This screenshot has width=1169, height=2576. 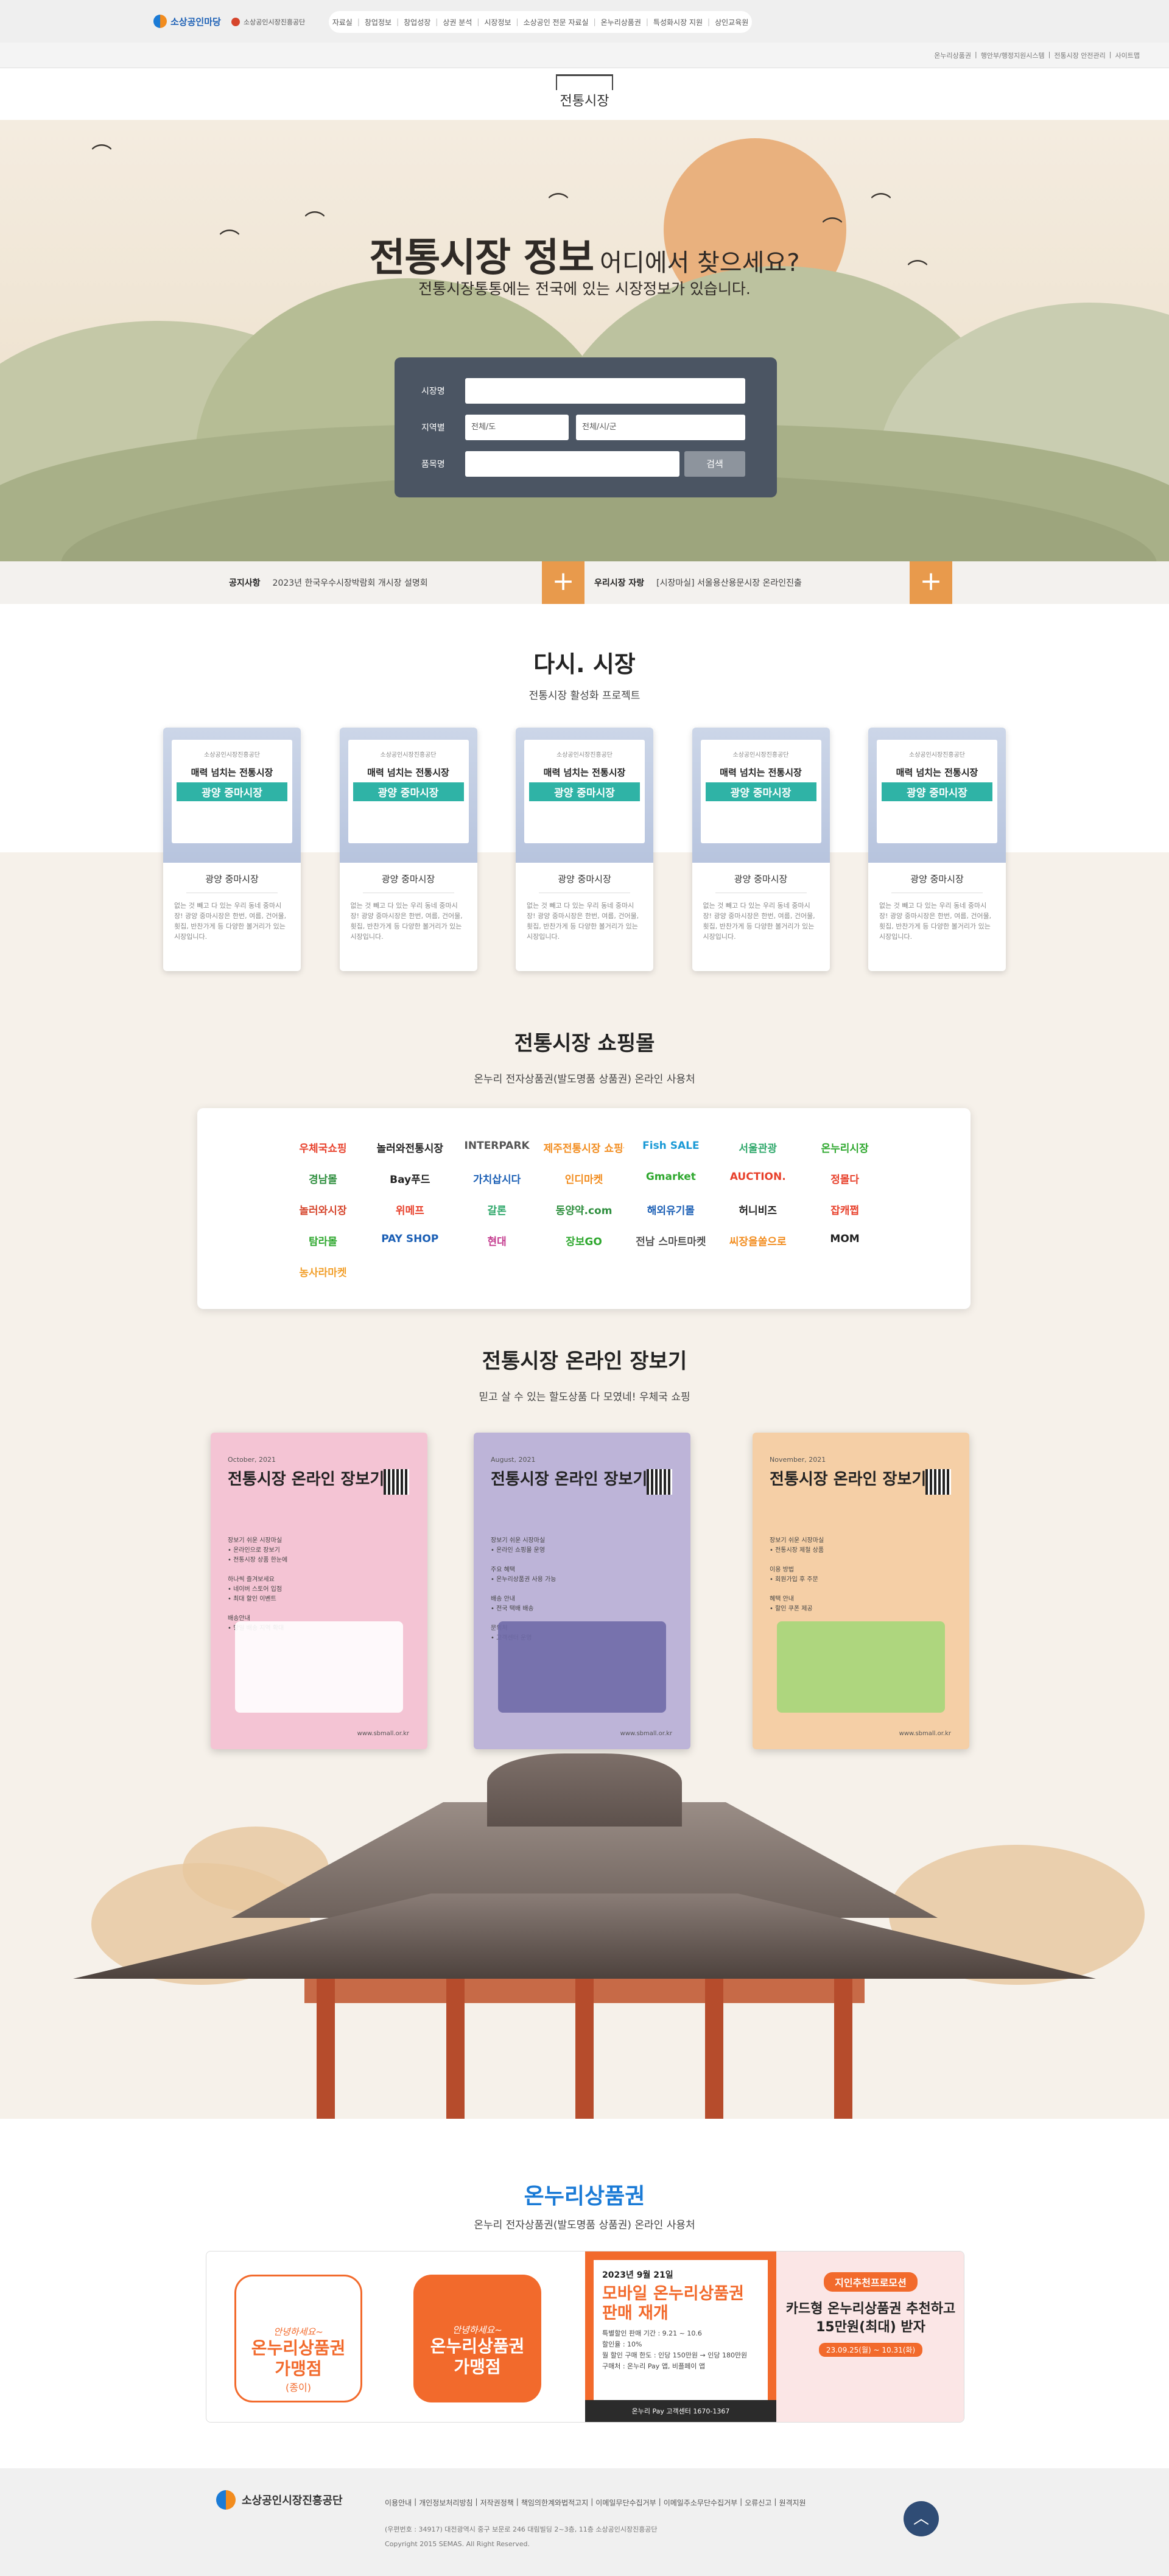 What do you see at coordinates (497, 22) in the screenshot?
I see `top-nav-link: 시장정보` at bounding box center [497, 22].